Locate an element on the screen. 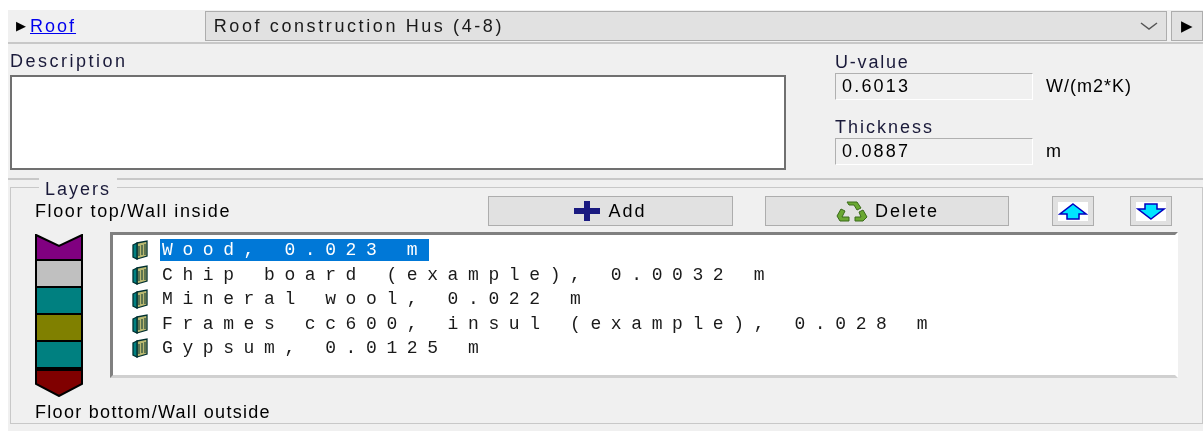 The height and width of the screenshot is (431, 1203). description-label: Description is located at coordinates (69, 60).